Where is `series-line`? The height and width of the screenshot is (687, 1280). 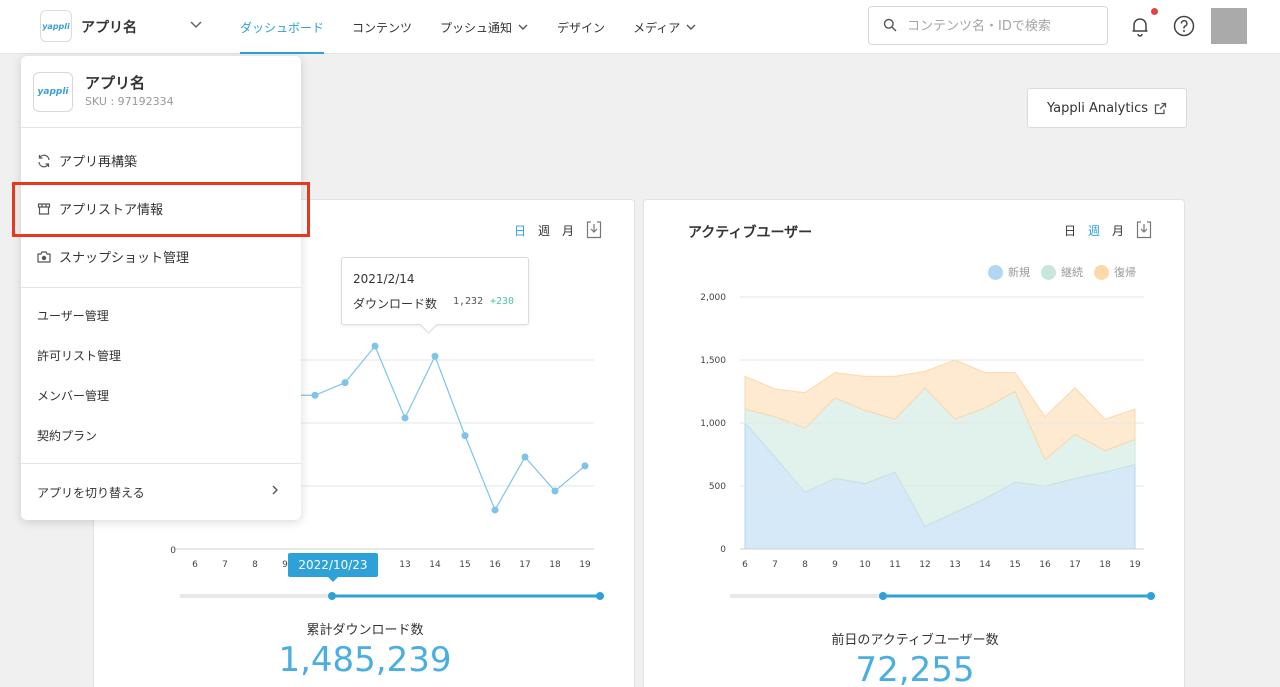 series-line is located at coordinates (435, 428).